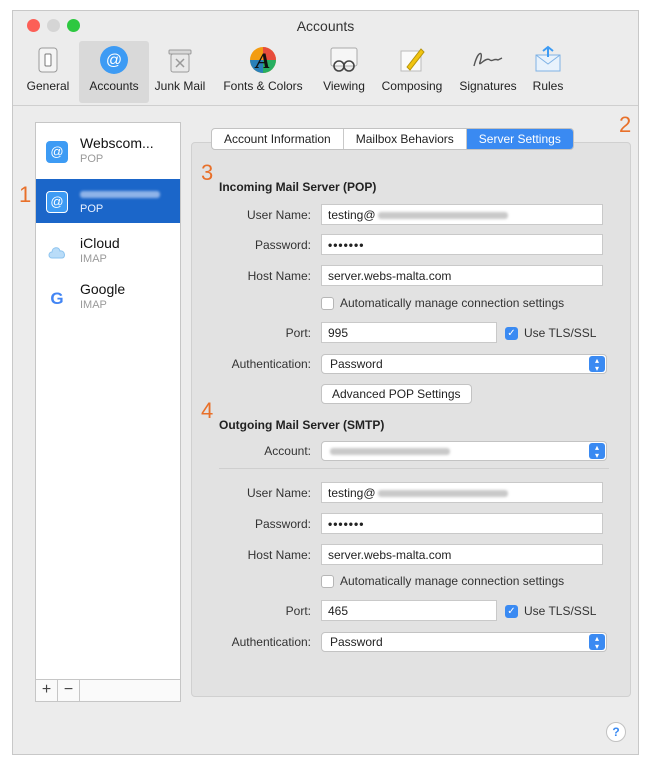 The height and width of the screenshot is (763, 651). What do you see at coordinates (298, 333) in the screenshot?
I see `incoming-port-label: Port:` at bounding box center [298, 333].